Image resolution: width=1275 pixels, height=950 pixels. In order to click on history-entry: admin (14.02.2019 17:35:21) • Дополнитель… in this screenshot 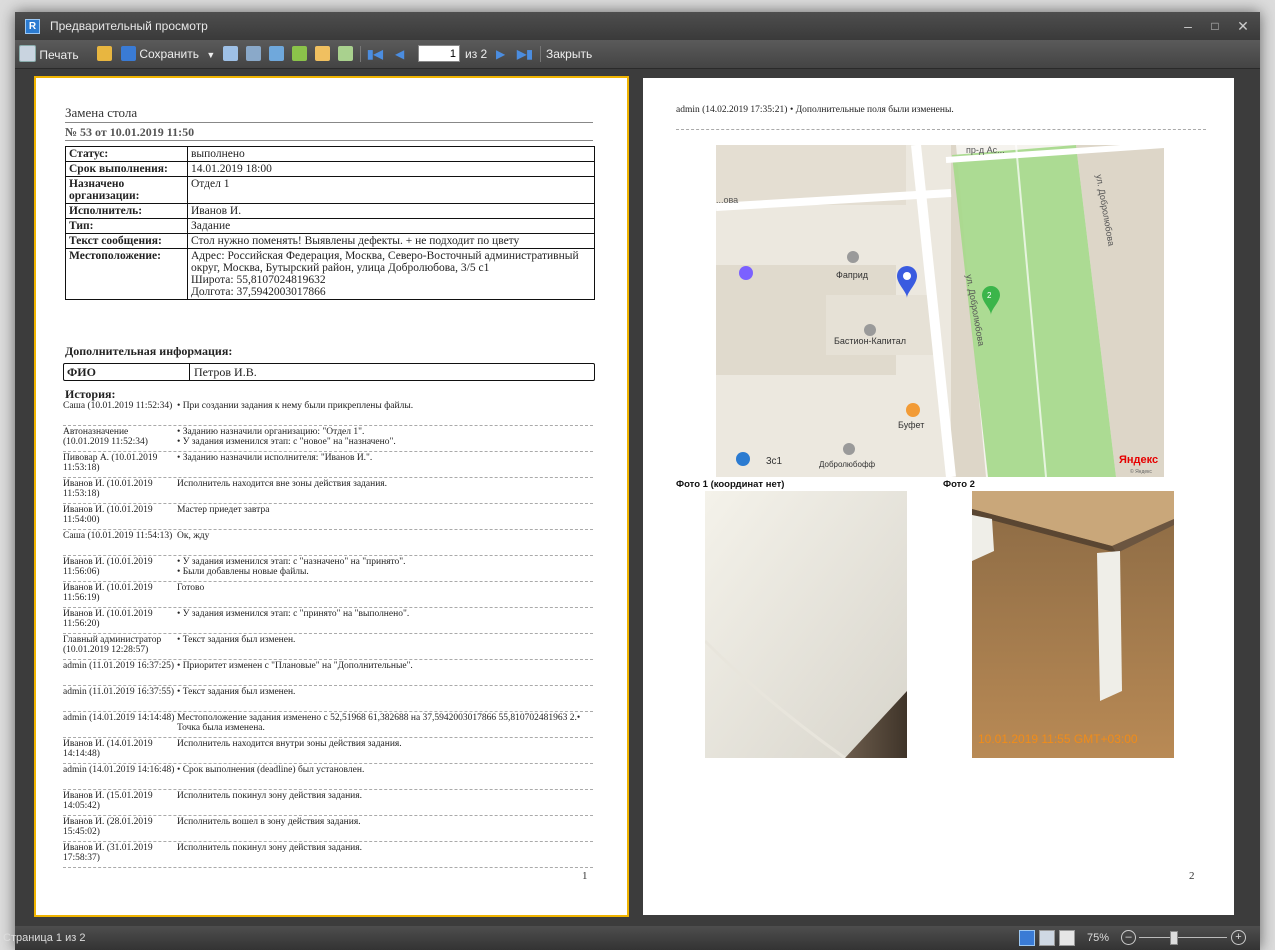, I will do `click(941, 117)`.